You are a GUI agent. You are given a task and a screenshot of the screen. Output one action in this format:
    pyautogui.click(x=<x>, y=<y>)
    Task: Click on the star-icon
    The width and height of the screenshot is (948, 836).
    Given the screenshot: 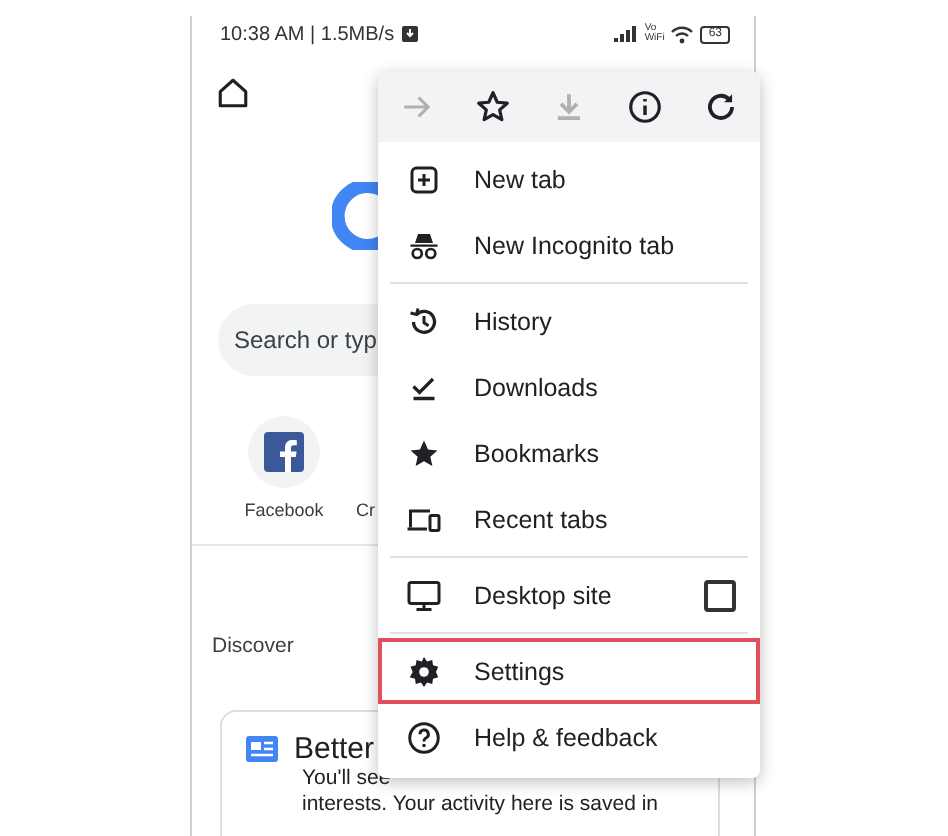 What is the action you would take?
    pyautogui.click(x=492, y=107)
    